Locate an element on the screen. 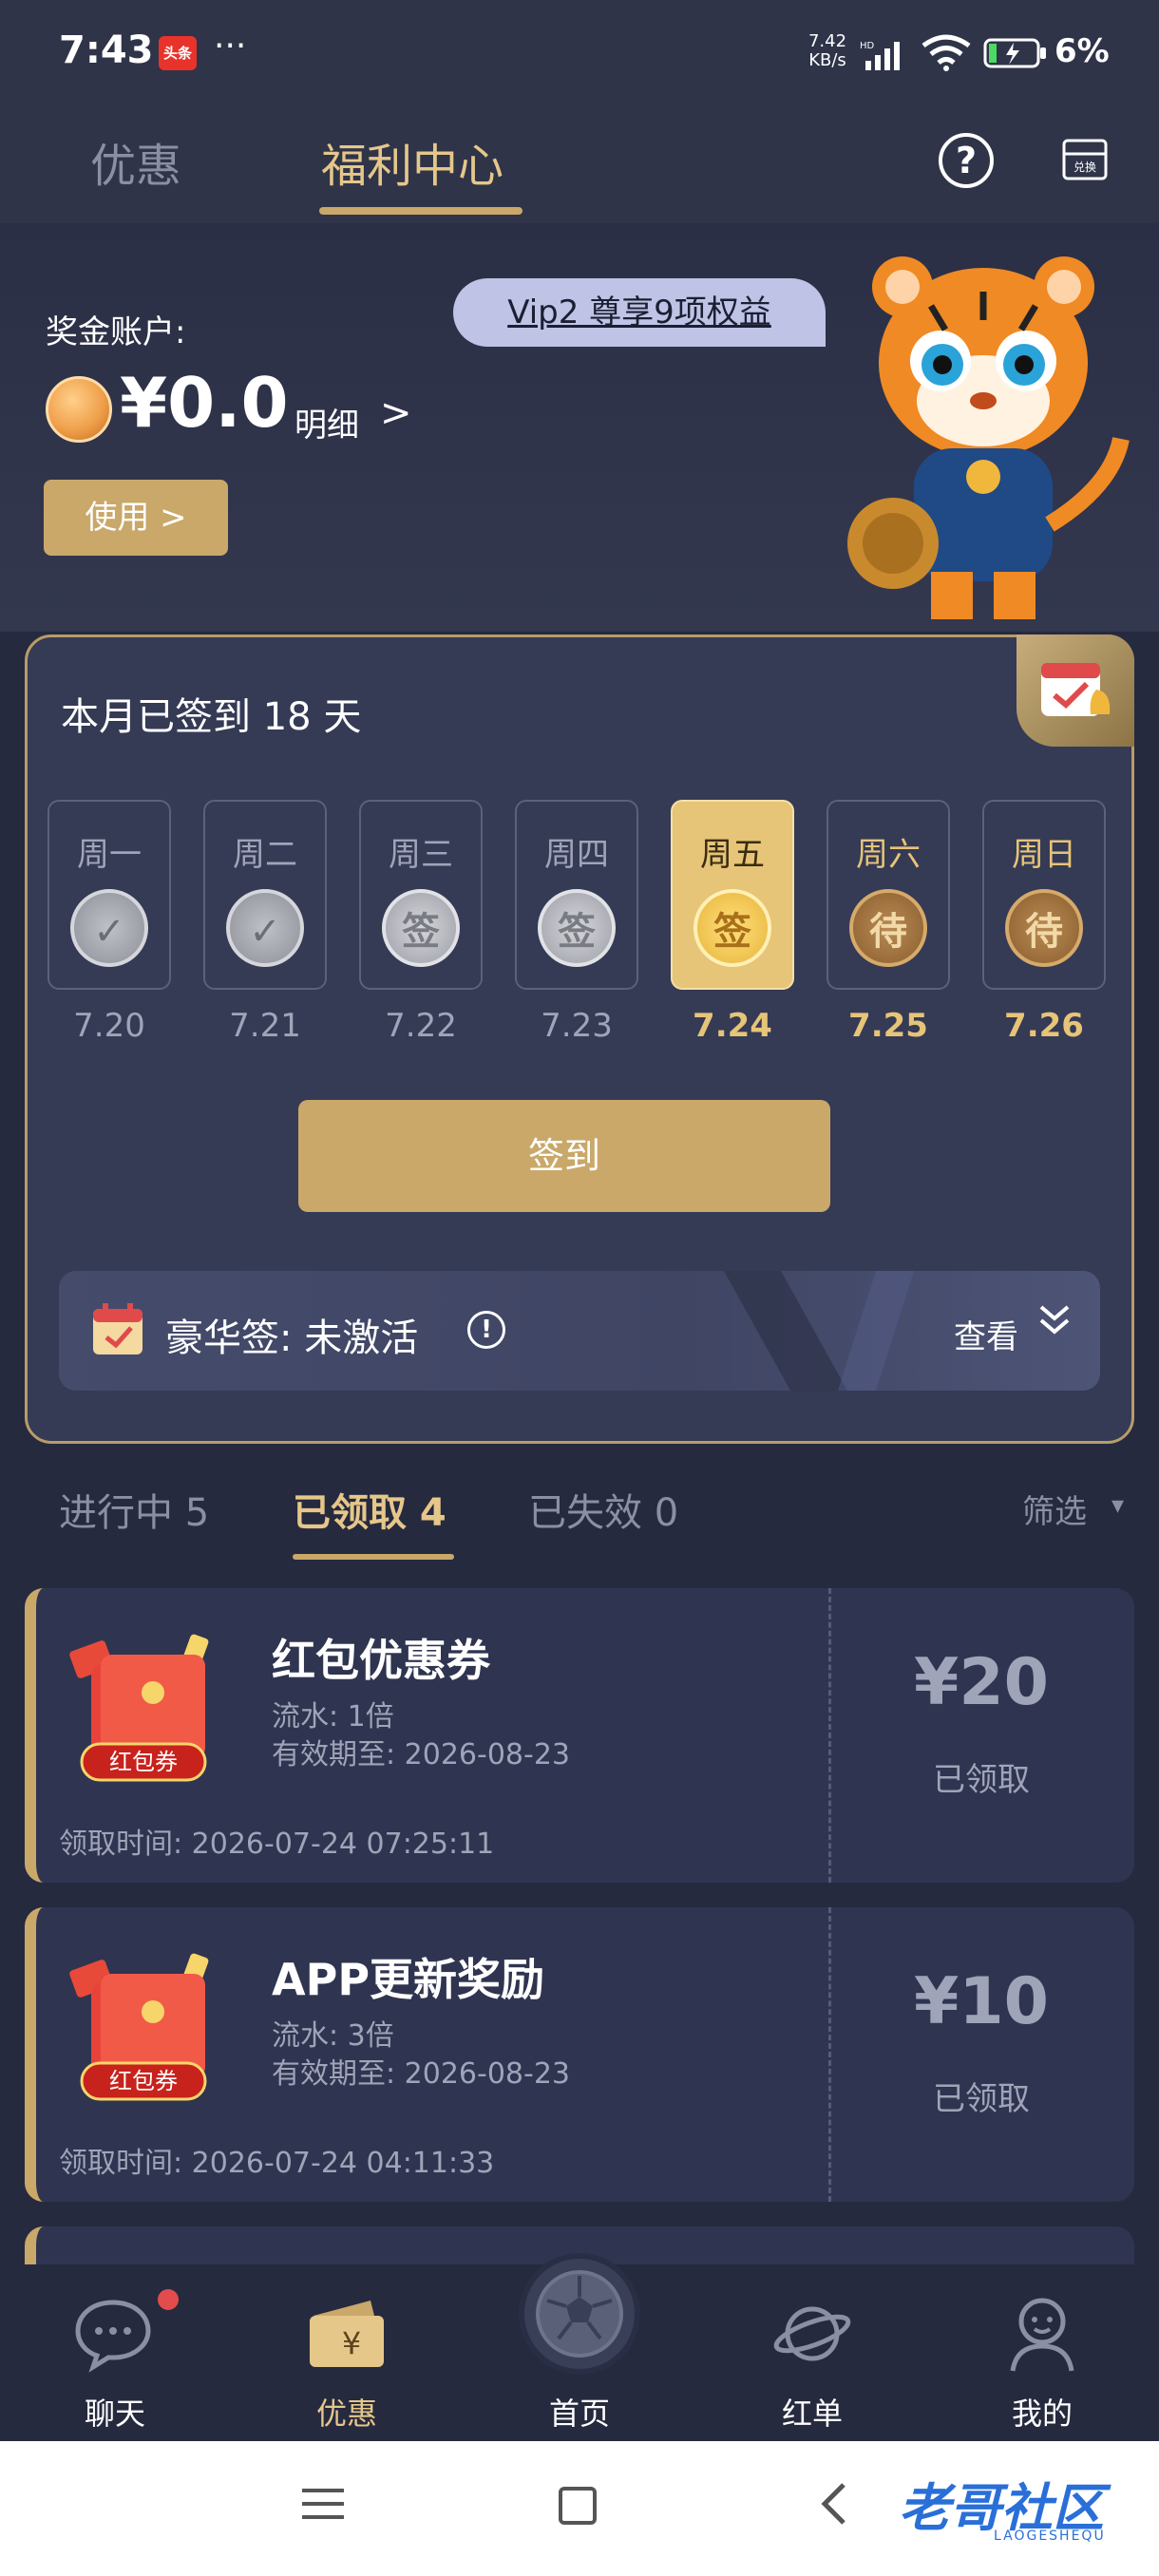 The width and height of the screenshot is (1159, 2576). chevron-right-icon: > is located at coordinates (396, 413).